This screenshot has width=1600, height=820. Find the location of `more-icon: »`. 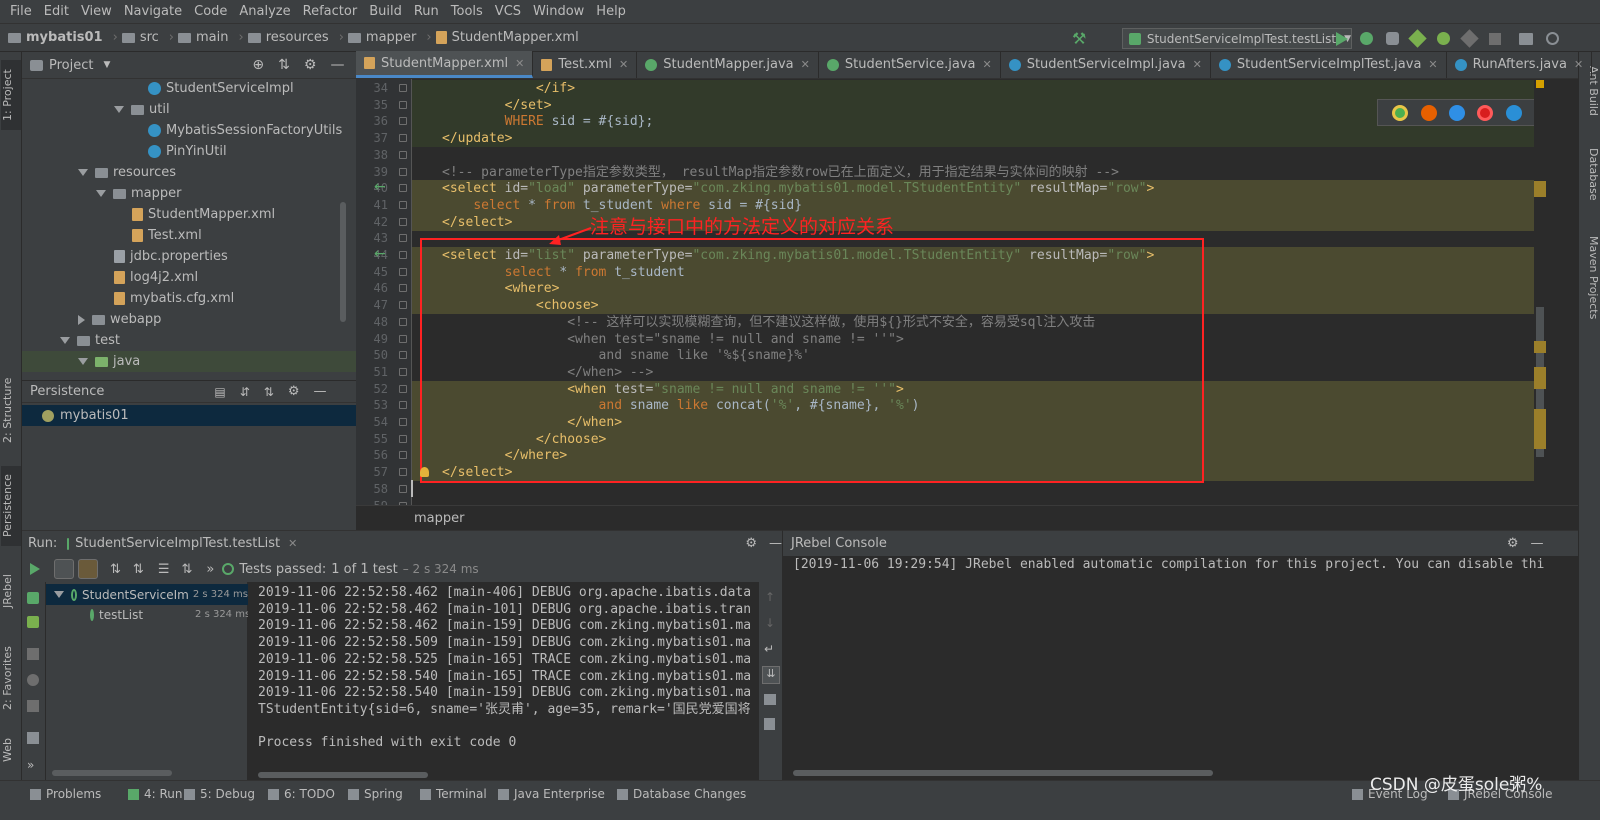

more-icon: » is located at coordinates (210, 569).